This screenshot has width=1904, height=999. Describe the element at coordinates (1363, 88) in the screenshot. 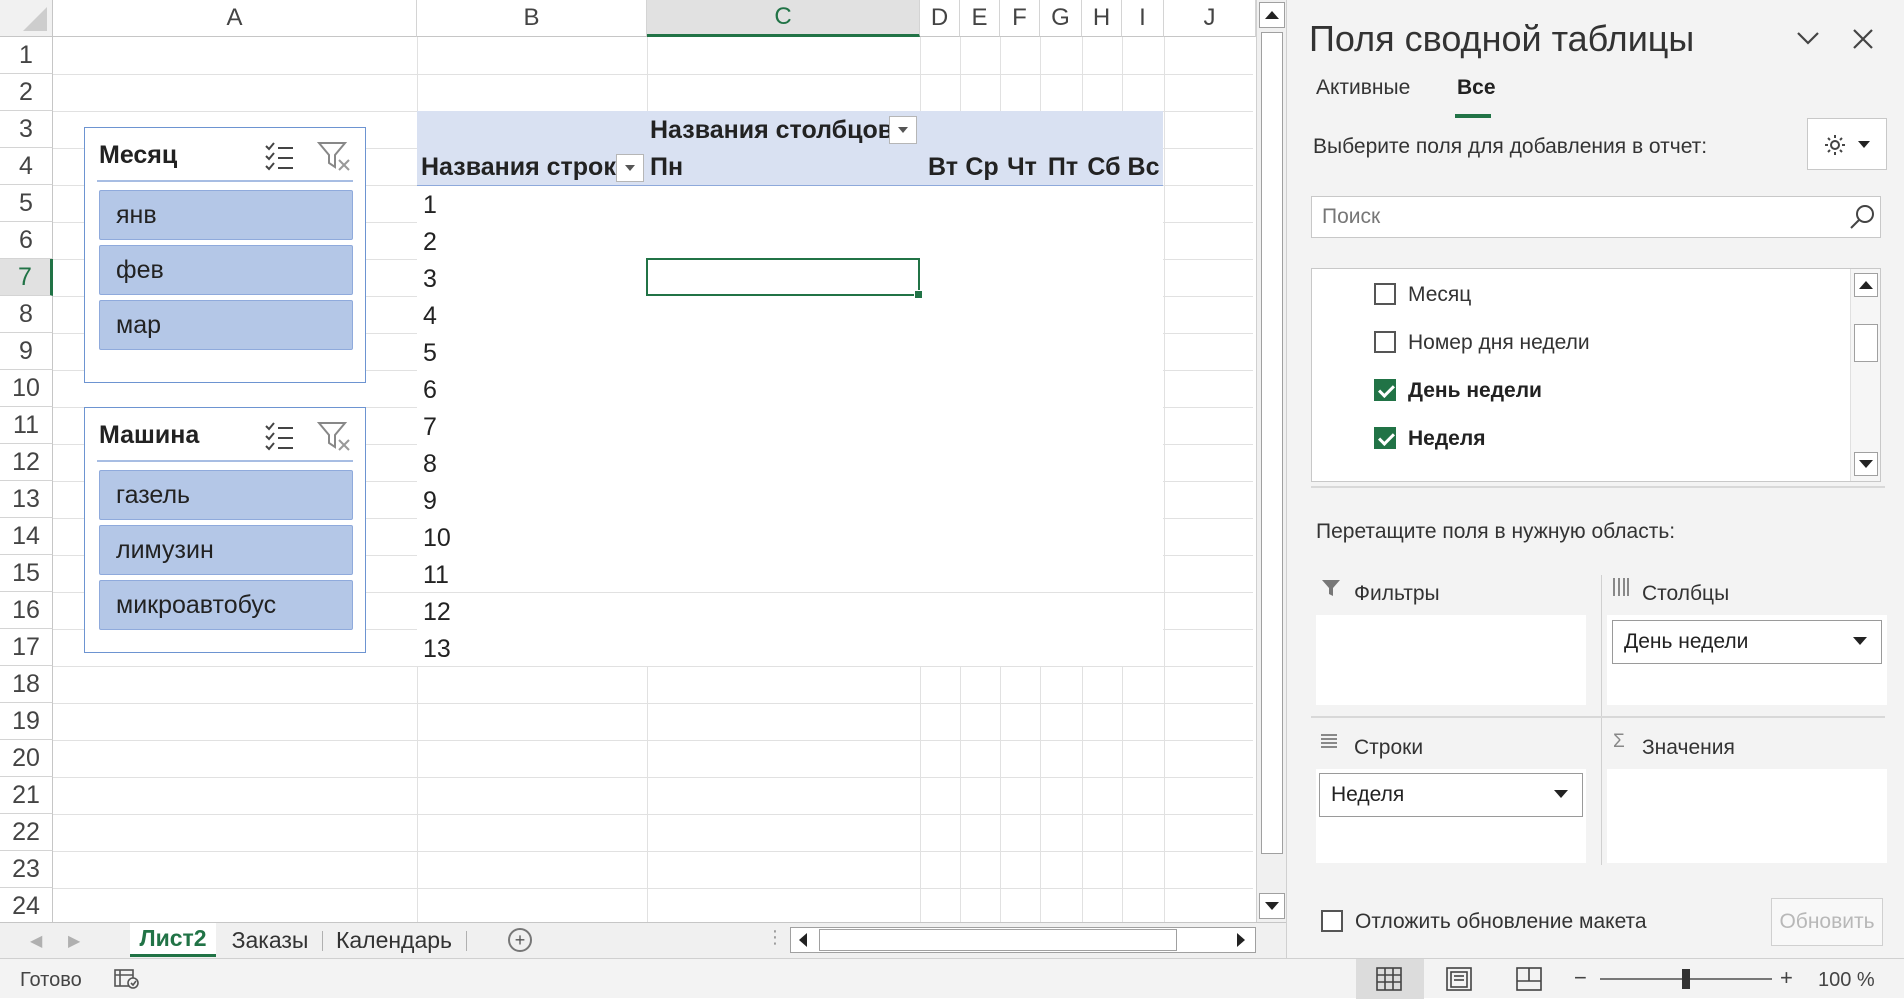

I see `pane-tab-active-fields: Активные` at that location.